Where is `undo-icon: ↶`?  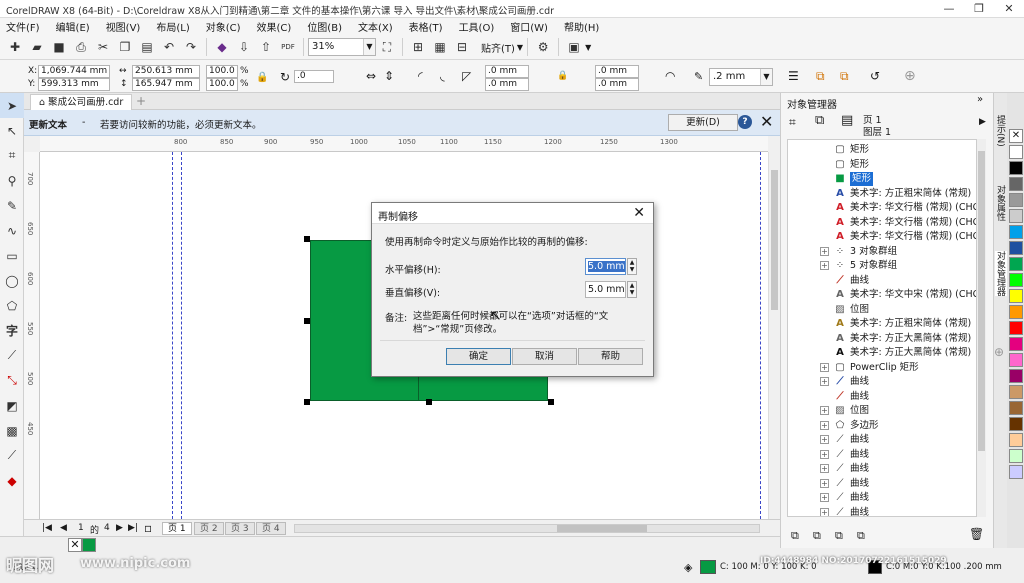
undo-icon: ↶ is located at coordinates (169, 47).